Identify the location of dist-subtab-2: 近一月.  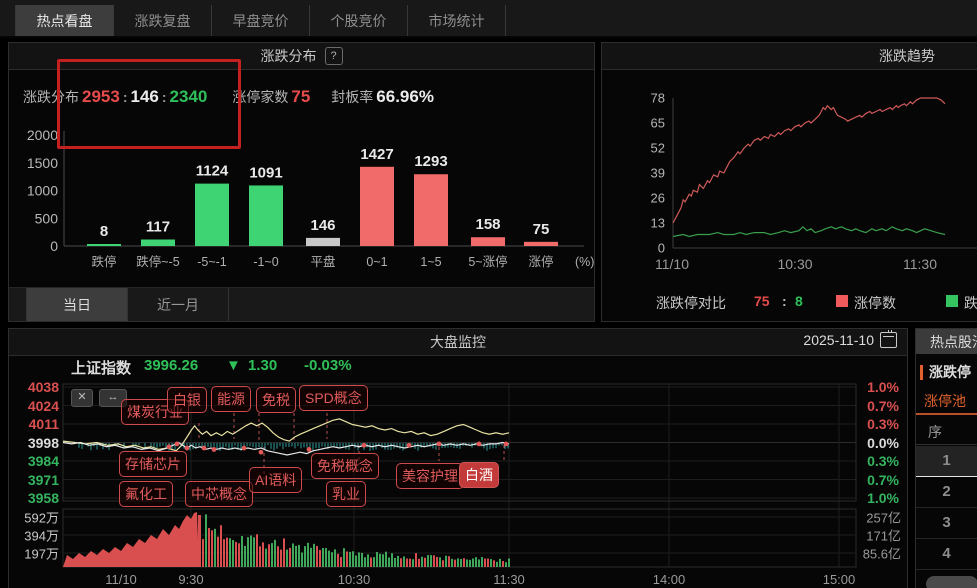
(178, 304).